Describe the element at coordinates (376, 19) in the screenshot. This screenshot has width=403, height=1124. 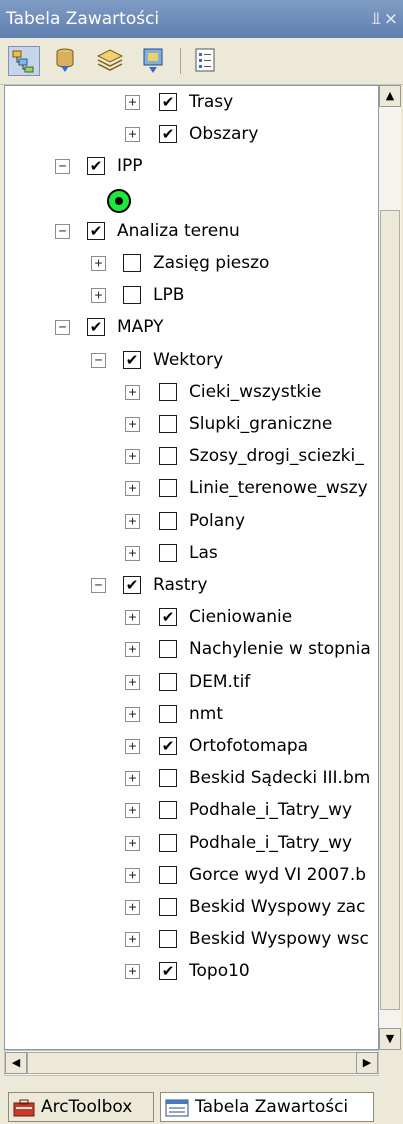
I see `pin-icon: ⫫` at that location.